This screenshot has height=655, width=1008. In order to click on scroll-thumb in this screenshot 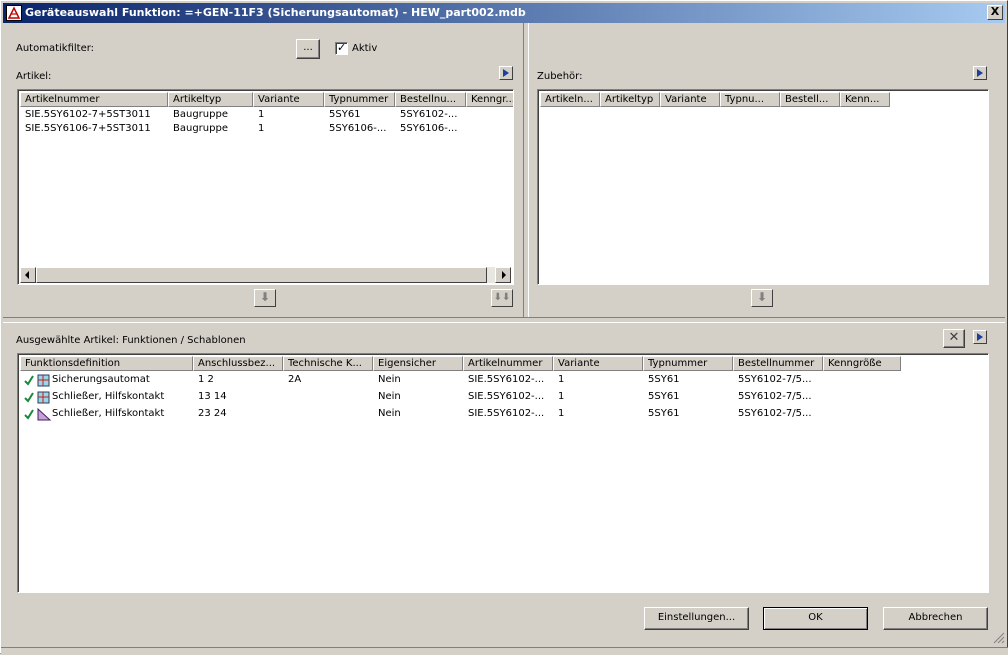, I will do `click(261, 275)`.